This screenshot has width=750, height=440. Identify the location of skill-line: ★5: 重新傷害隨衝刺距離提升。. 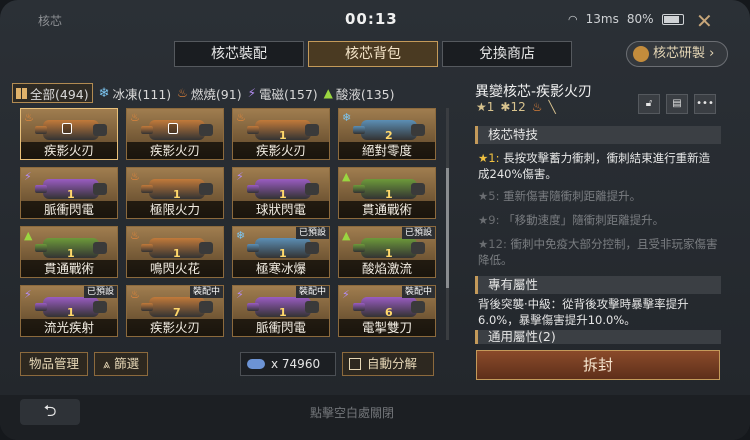
(598, 196).